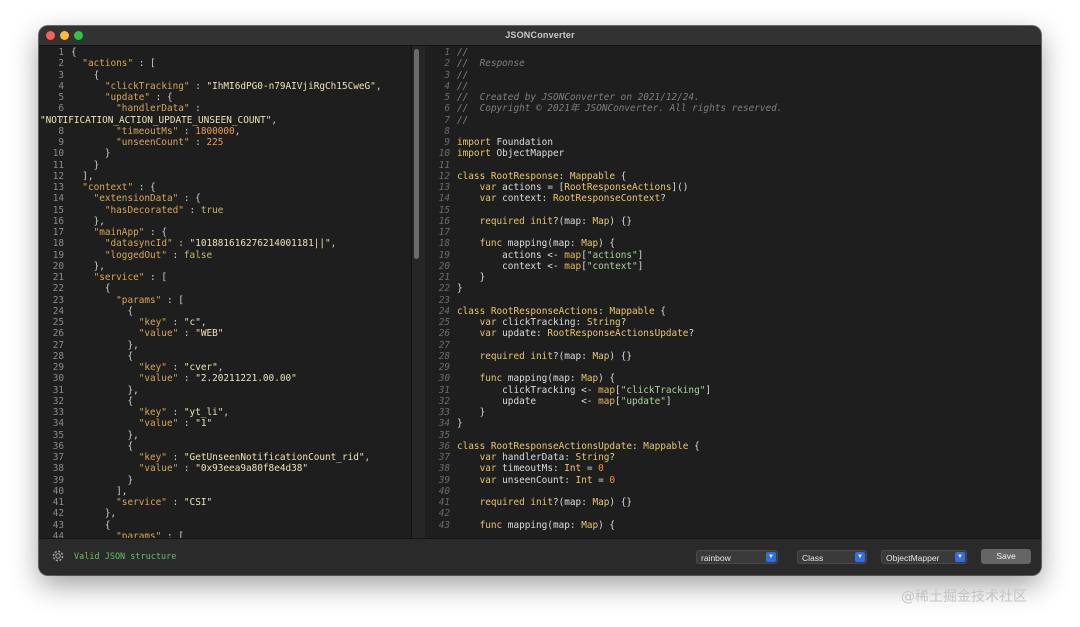 The image size is (1080, 627). I want to click on title-bar: JSONConverter, so click(540, 36).